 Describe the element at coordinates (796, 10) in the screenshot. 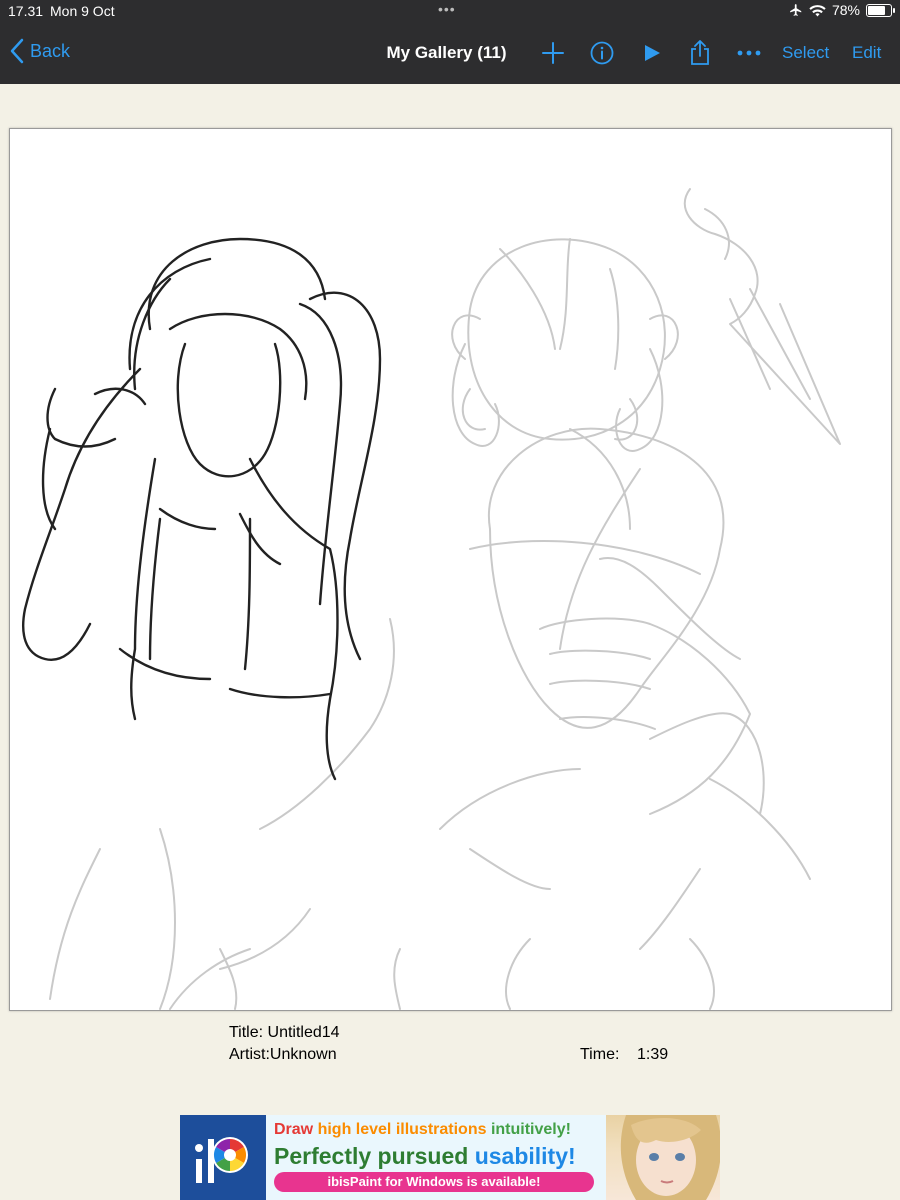

I see `airplane-mode-icon` at that location.